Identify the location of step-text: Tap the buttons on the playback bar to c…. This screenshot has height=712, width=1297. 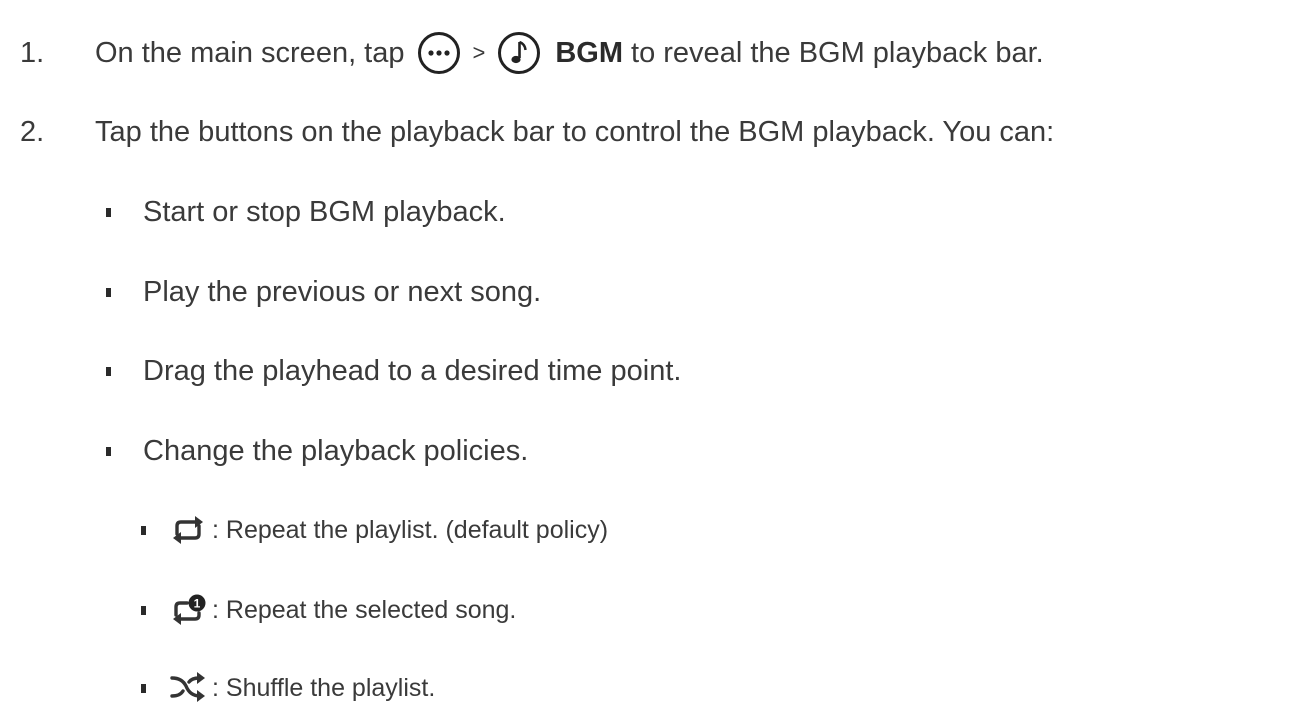
(575, 132).